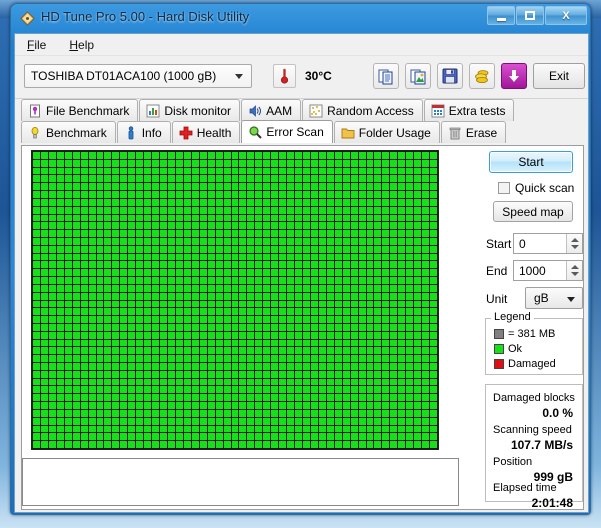 The image size is (601, 528). What do you see at coordinates (514, 76) in the screenshot?
I see `download-button` at bounding box center [514, 76].